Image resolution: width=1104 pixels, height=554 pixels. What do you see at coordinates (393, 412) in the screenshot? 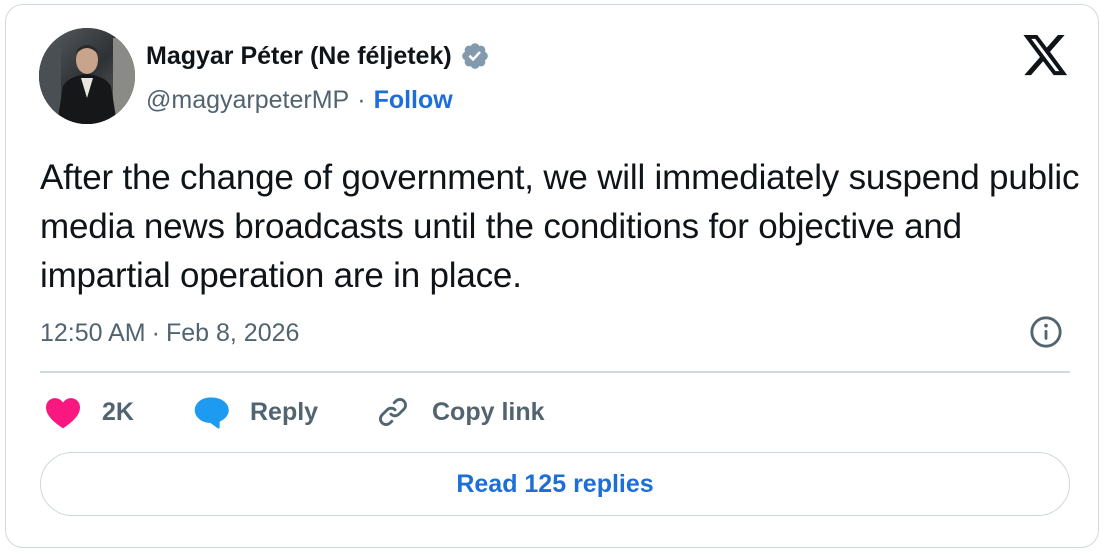
I see `link-icon` at bounding box center [393, 412].